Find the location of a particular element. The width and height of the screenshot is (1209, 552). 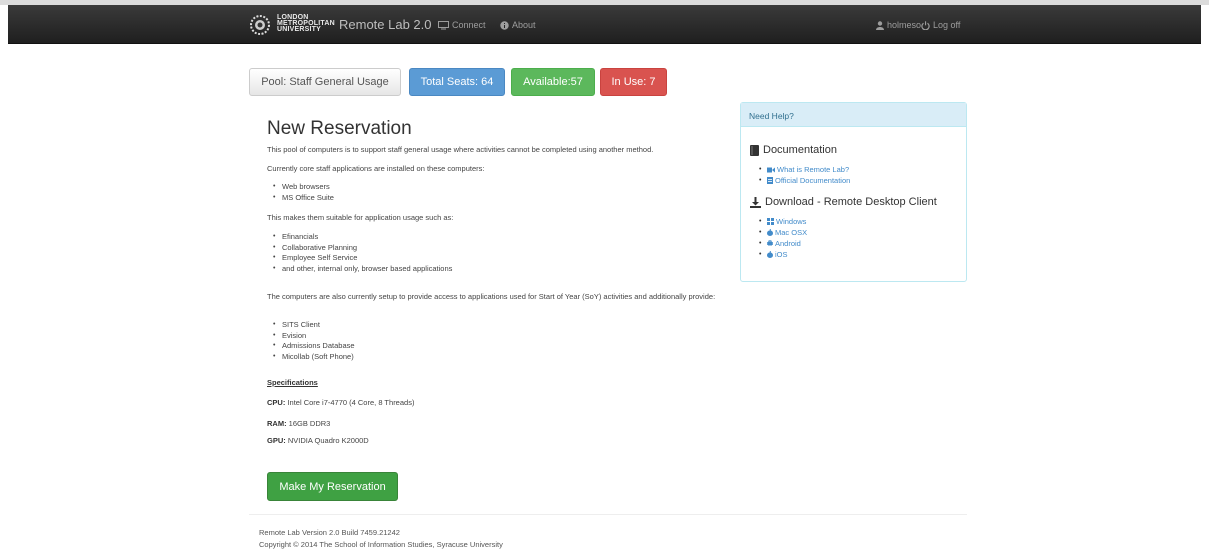

info-icon is located at coordinates (504, 25).